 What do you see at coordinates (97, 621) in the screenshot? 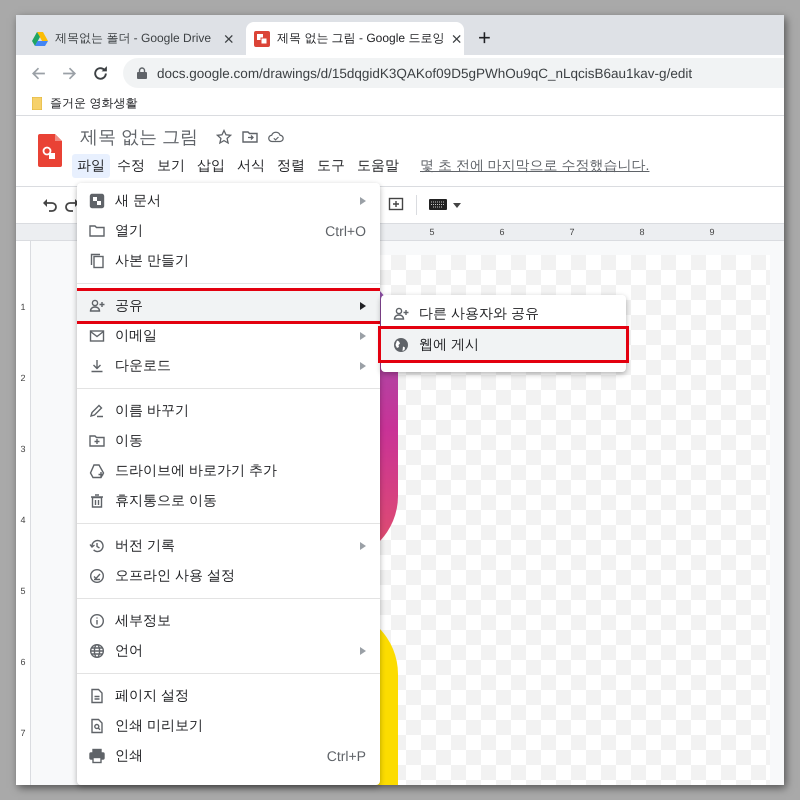
I see `info-icon` at bounding box center [97, 621].